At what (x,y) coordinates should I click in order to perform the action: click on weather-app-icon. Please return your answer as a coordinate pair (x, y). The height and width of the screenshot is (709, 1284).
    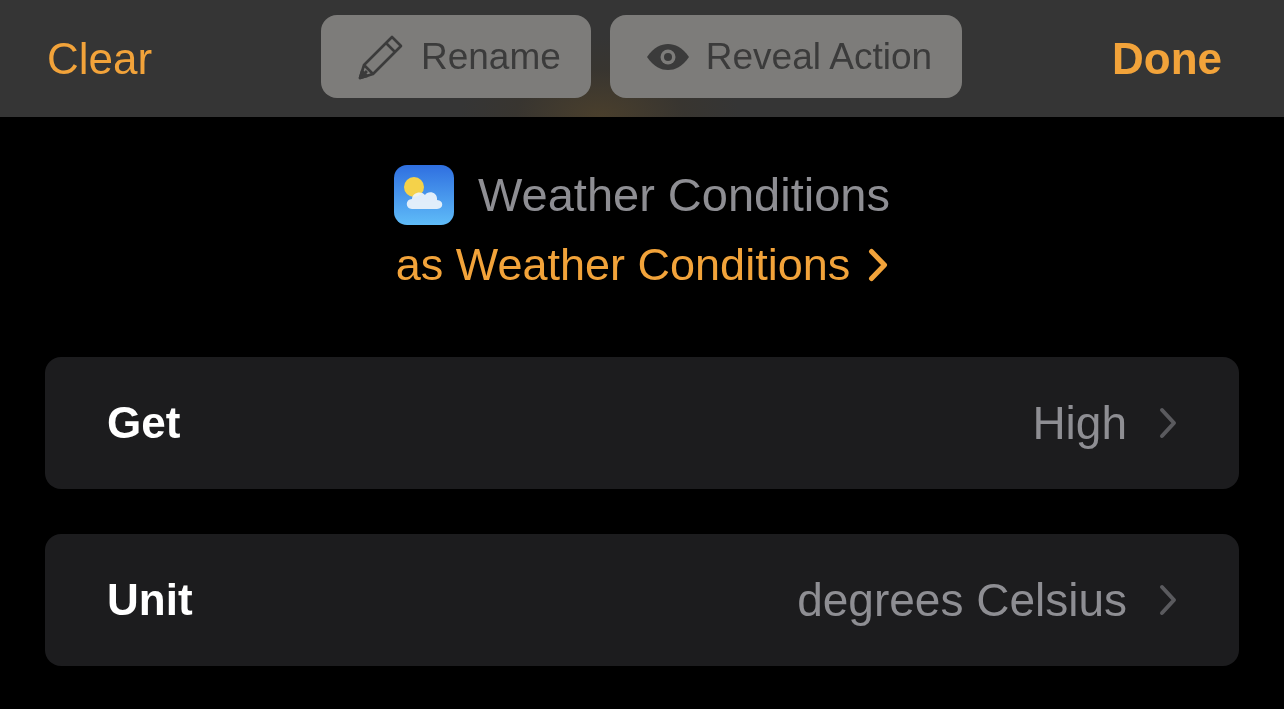
    Looking at the image, I should click on (424, 195).